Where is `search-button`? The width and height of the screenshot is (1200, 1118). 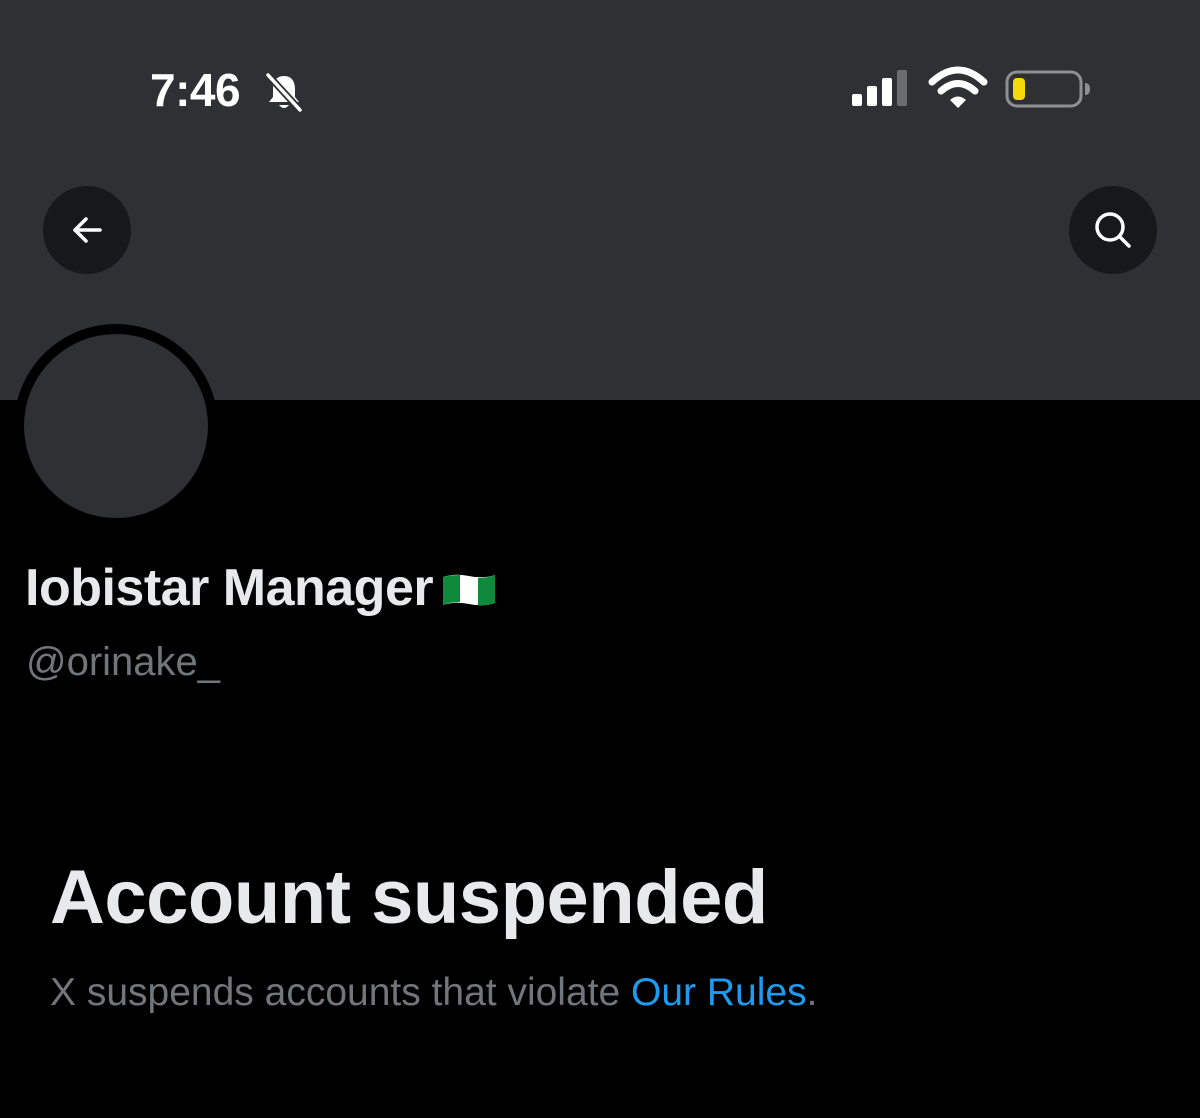
search-button is located at coordinates (1113, 230).